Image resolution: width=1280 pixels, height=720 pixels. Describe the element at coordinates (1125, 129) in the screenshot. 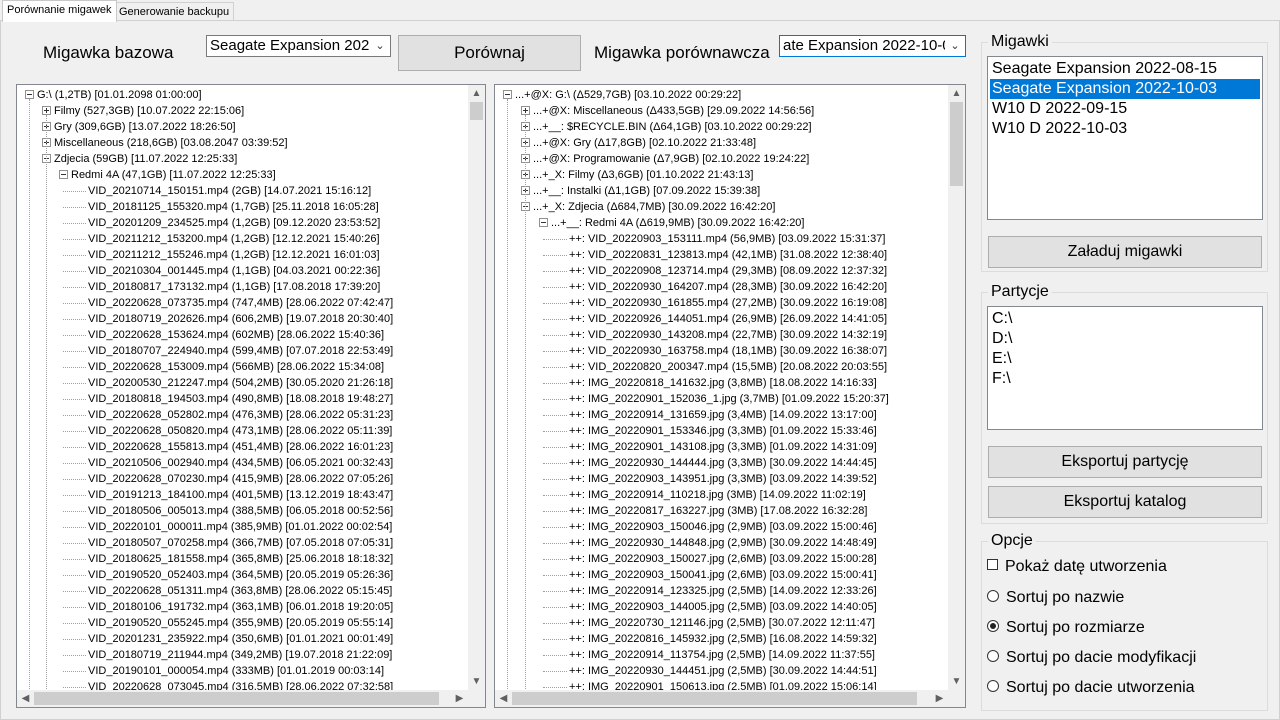

I see `snapshot-item: W10 D 2022-10-03` at that location.